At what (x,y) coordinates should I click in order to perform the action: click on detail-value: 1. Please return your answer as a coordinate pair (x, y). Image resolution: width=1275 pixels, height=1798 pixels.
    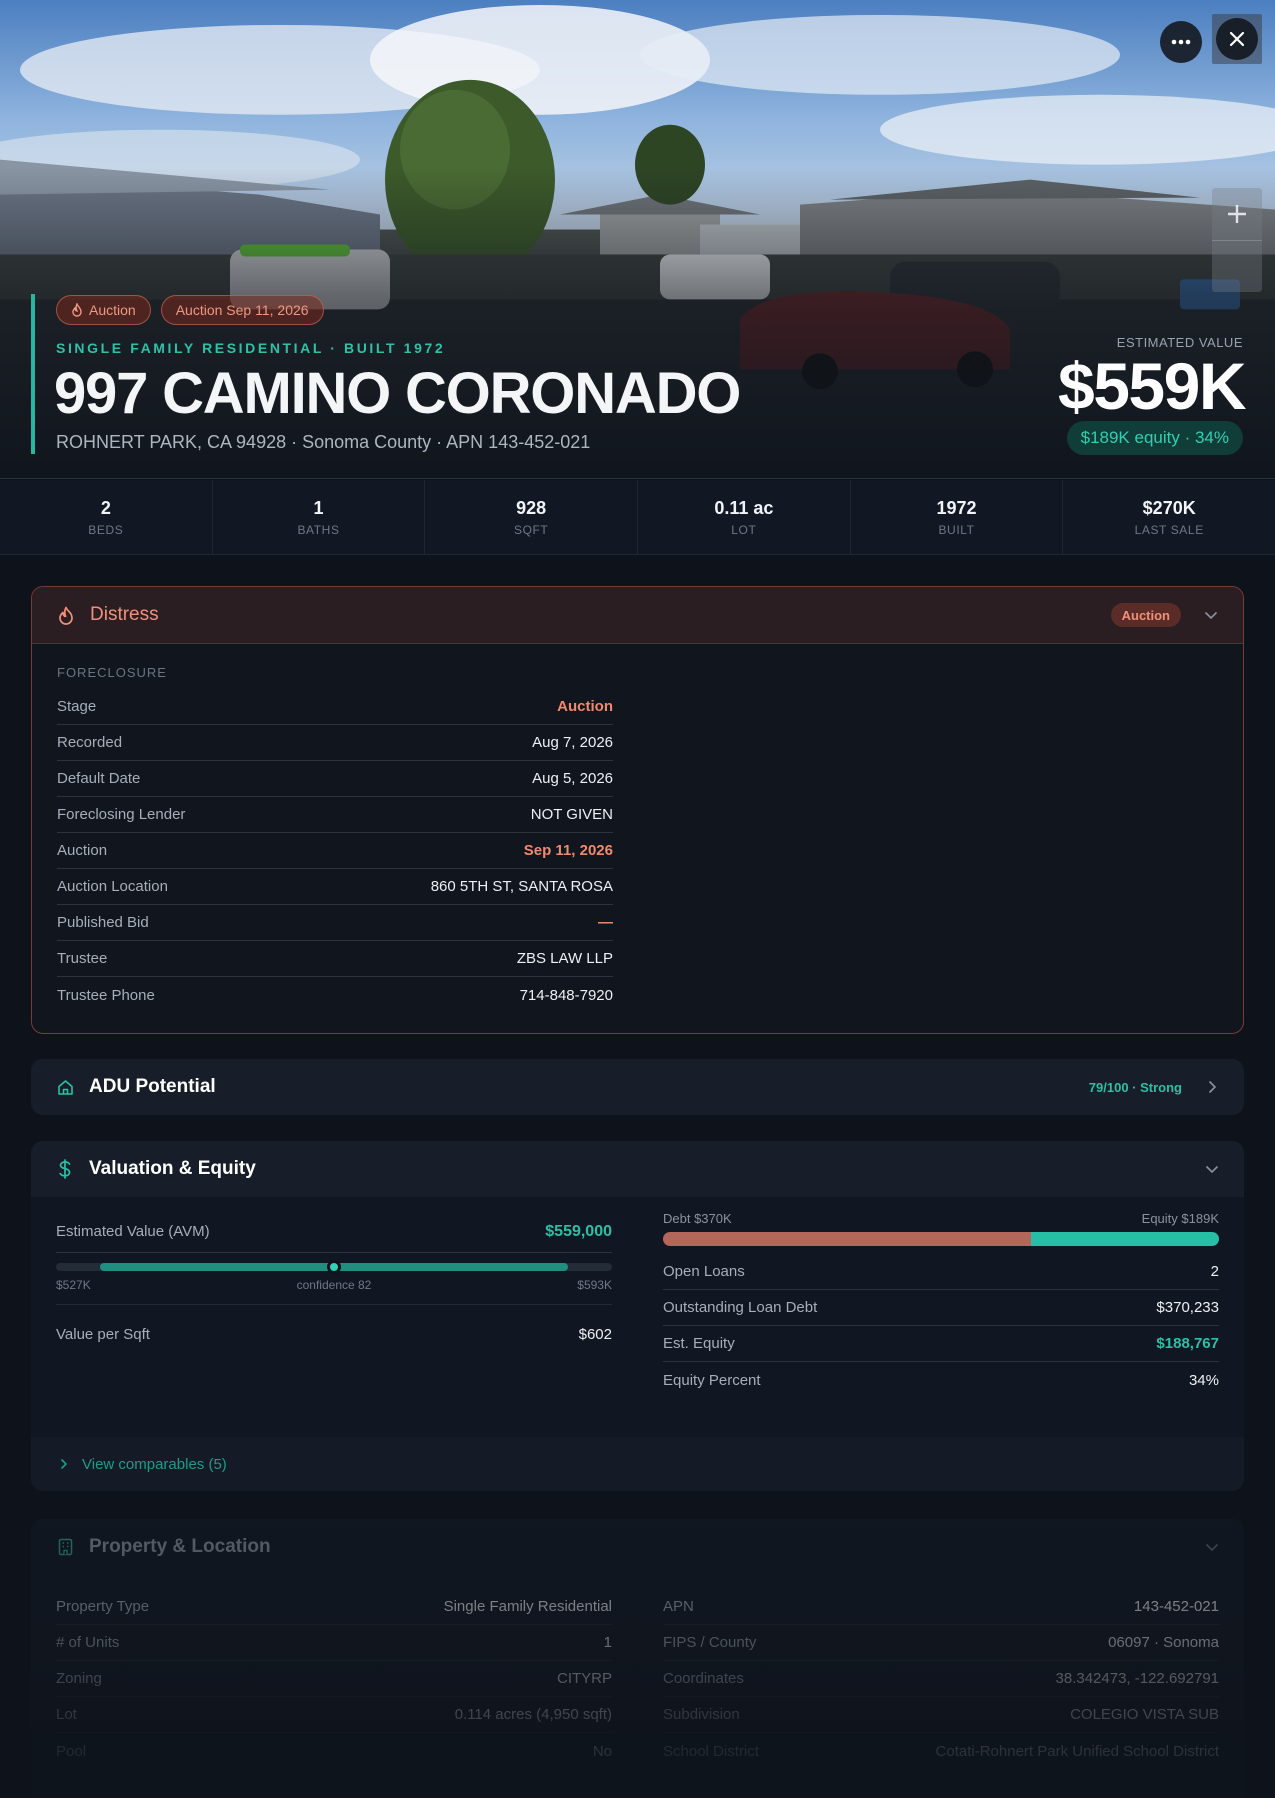
    Looking at the image, I should click on (607, 1642).